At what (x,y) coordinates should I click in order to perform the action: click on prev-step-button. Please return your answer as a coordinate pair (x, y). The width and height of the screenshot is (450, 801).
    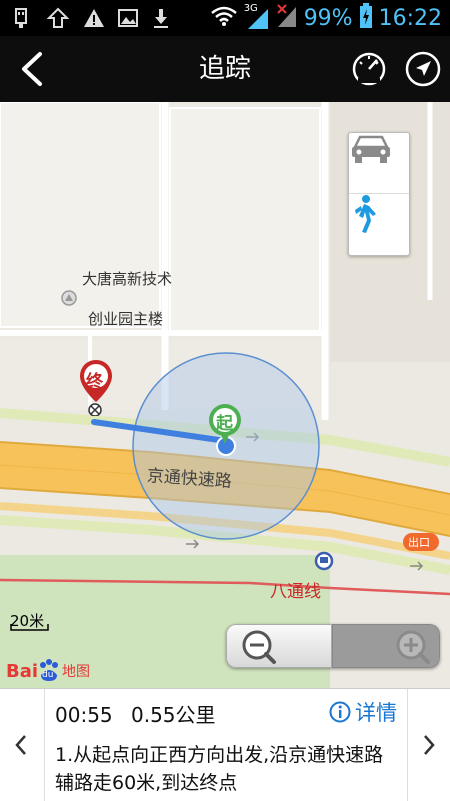
    Looking at the image, I should click on (21, 745).